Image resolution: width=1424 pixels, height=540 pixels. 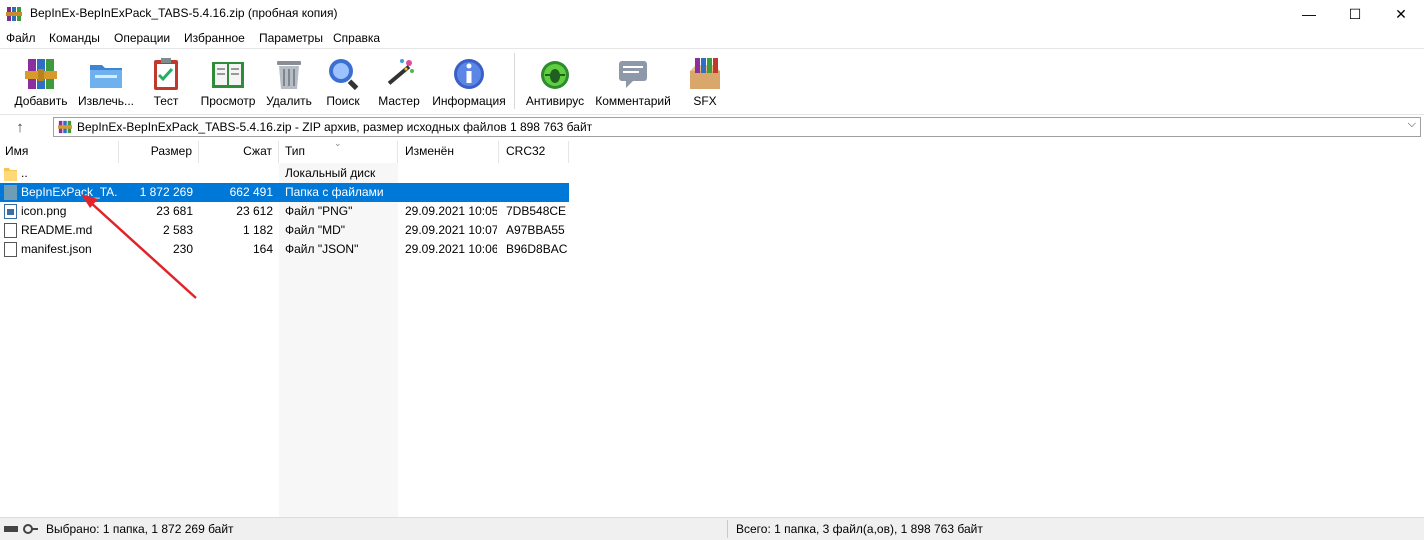 What do you see at coordinates (338, 143) in the screenshot?
I see `sort-indicator-icon: ⌄` at bounding box center [338, 143].